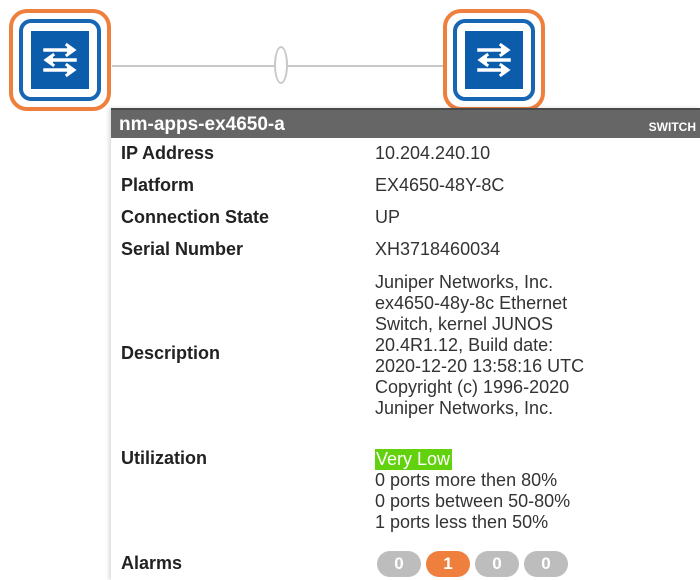 This screenshot has height=580, width=700. I want to click on ip-address-row: IP Address 10.204.240.10, so click(405, 156).